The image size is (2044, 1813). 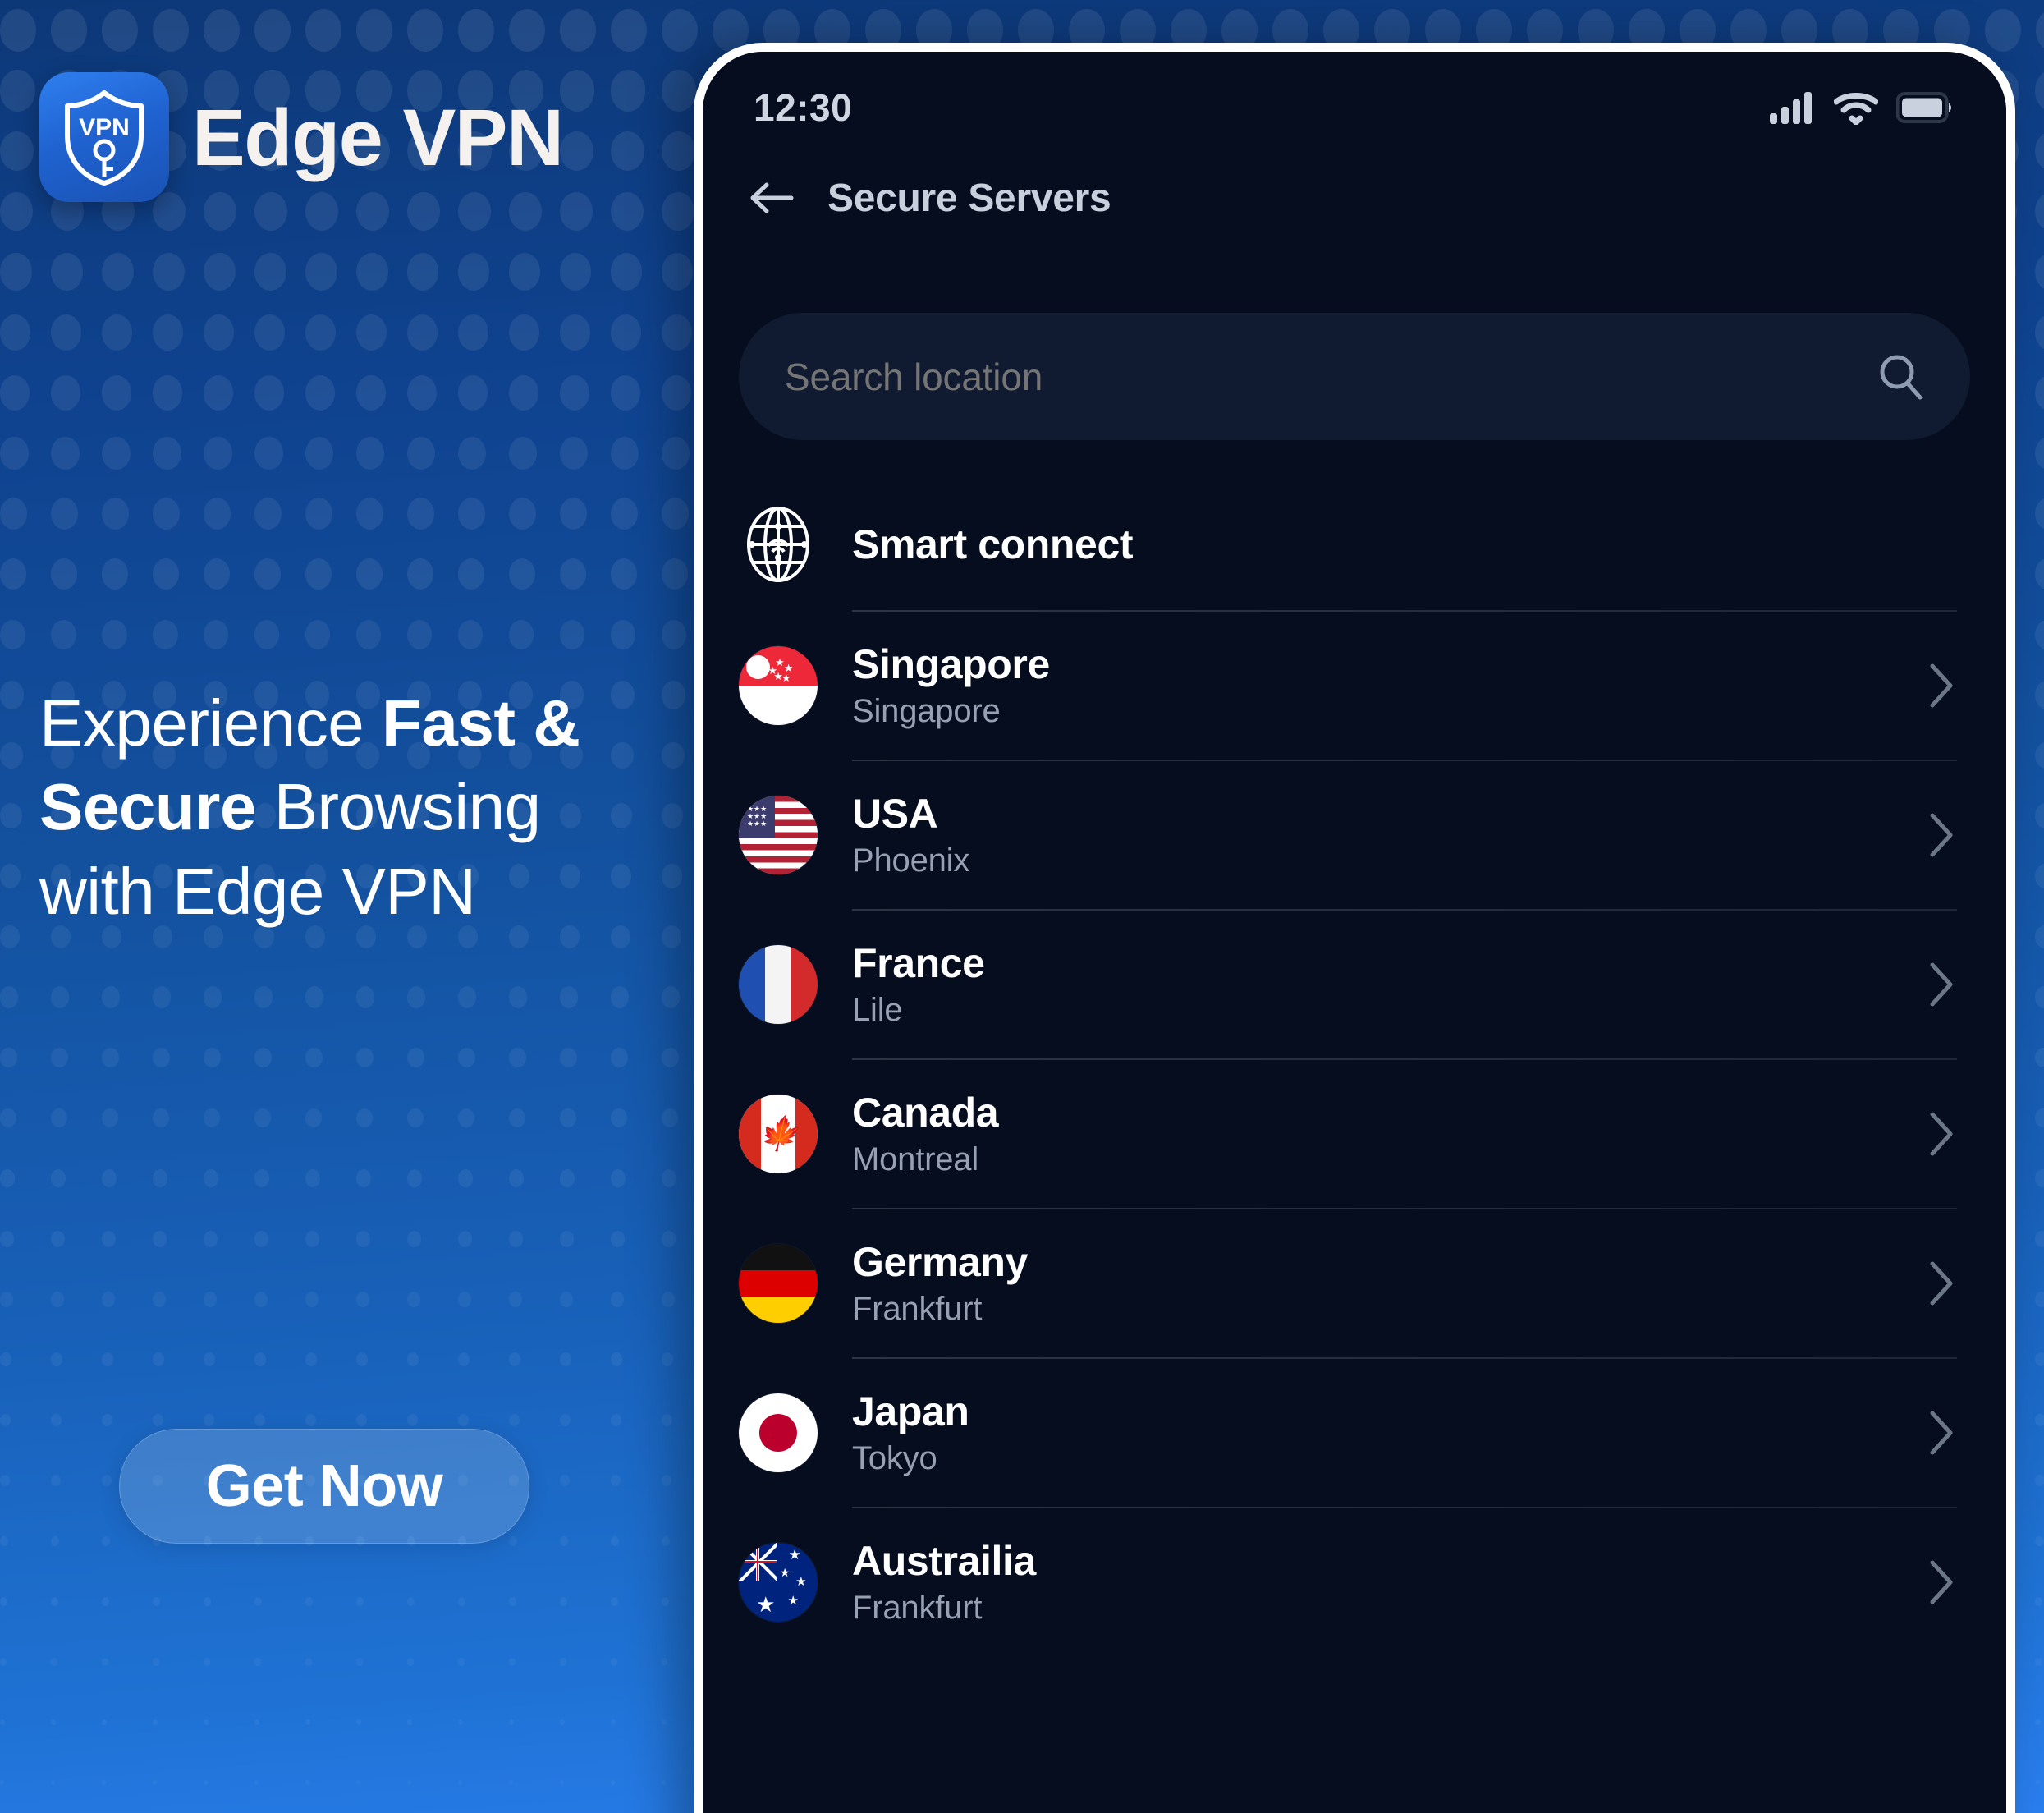 What do you see at coordinates (911, 861) in the screenshot?
I see `city-name: Phoenix` at bounding box center [911, 861].